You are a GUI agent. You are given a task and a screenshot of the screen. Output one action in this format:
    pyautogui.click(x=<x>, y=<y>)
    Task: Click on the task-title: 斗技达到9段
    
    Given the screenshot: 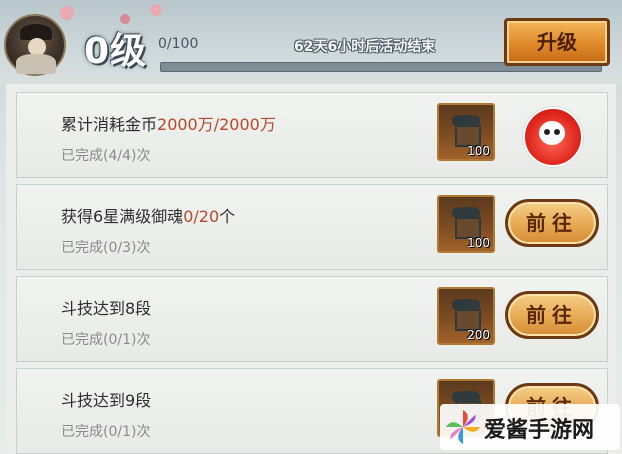 What is the action you would take?
    pyautogui.click(x=106, y=400)
    